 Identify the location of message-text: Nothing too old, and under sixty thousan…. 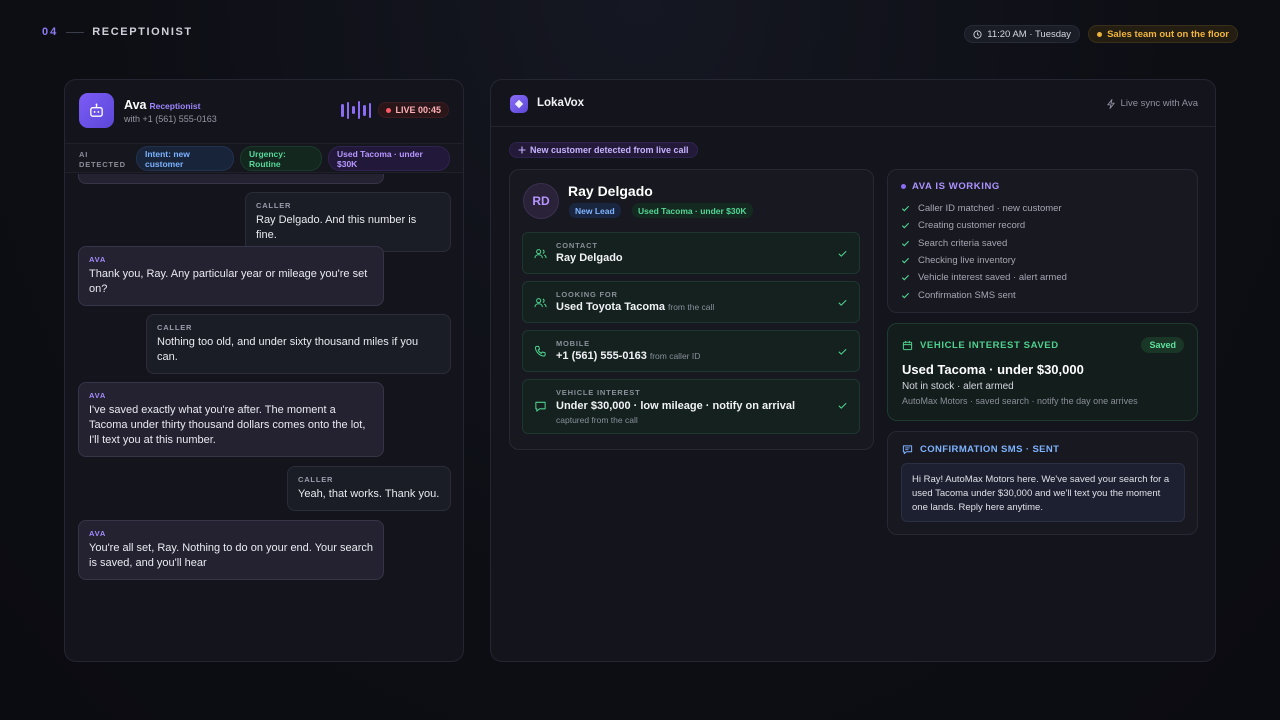
(288, 349).